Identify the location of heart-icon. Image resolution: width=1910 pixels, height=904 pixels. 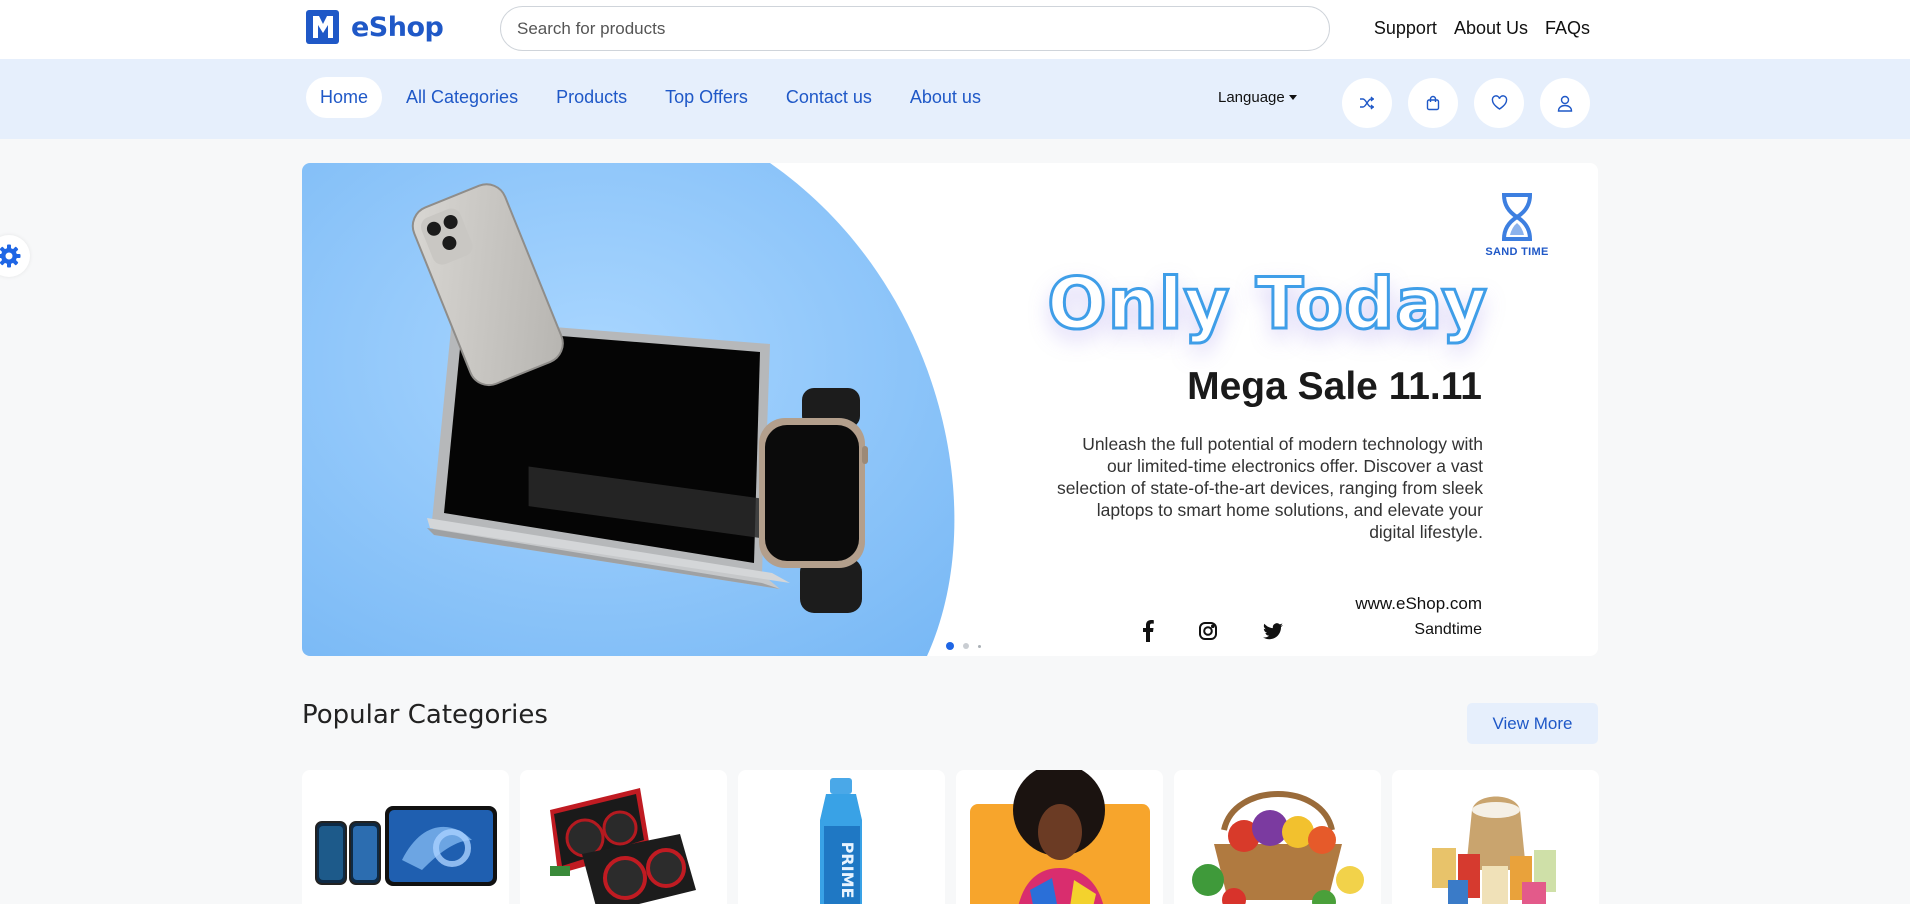
(1499, 102).